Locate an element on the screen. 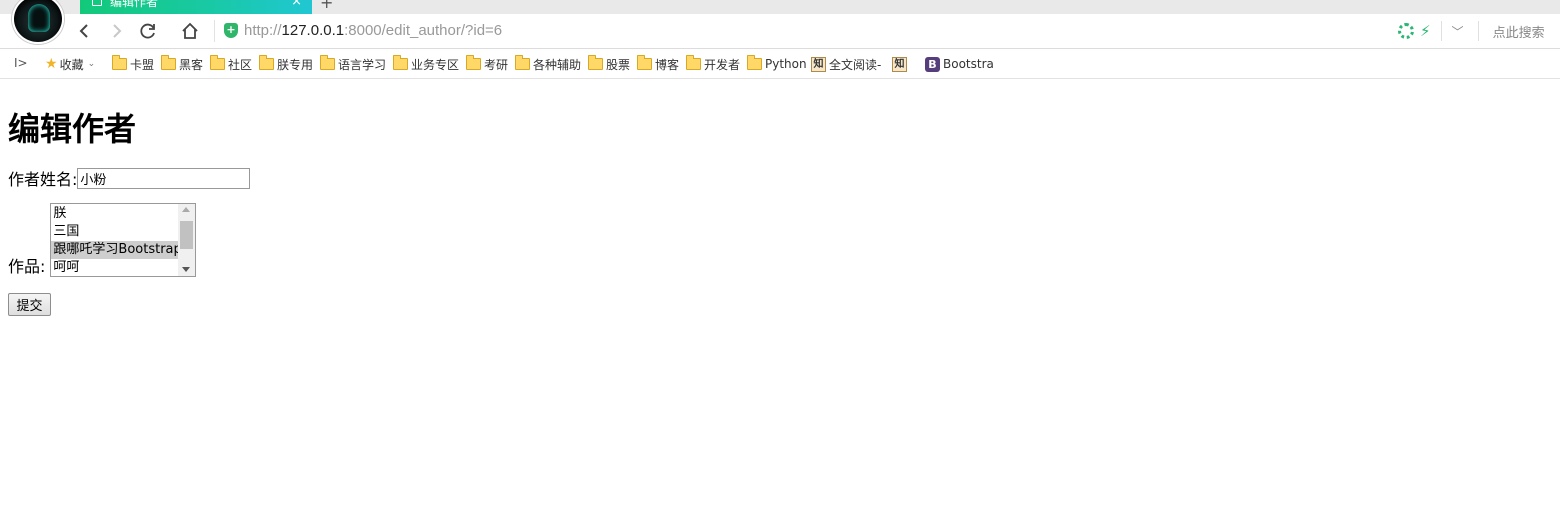 This screenshot has width=1560, height=512. author-name-row: 作者姓名: is located at coordinates (129, 178).